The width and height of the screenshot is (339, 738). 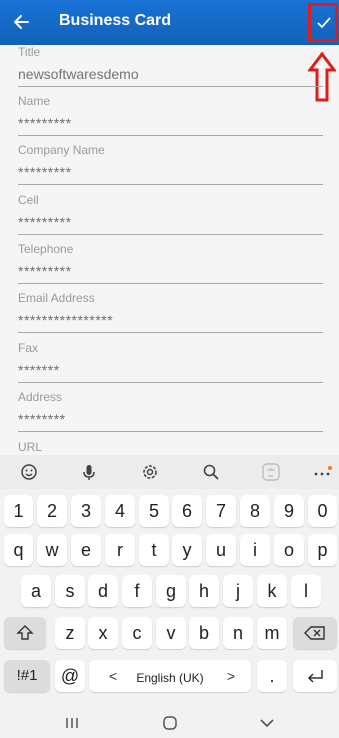 I want to click on field-fax: Fax *******, so click(x=170, y=364).